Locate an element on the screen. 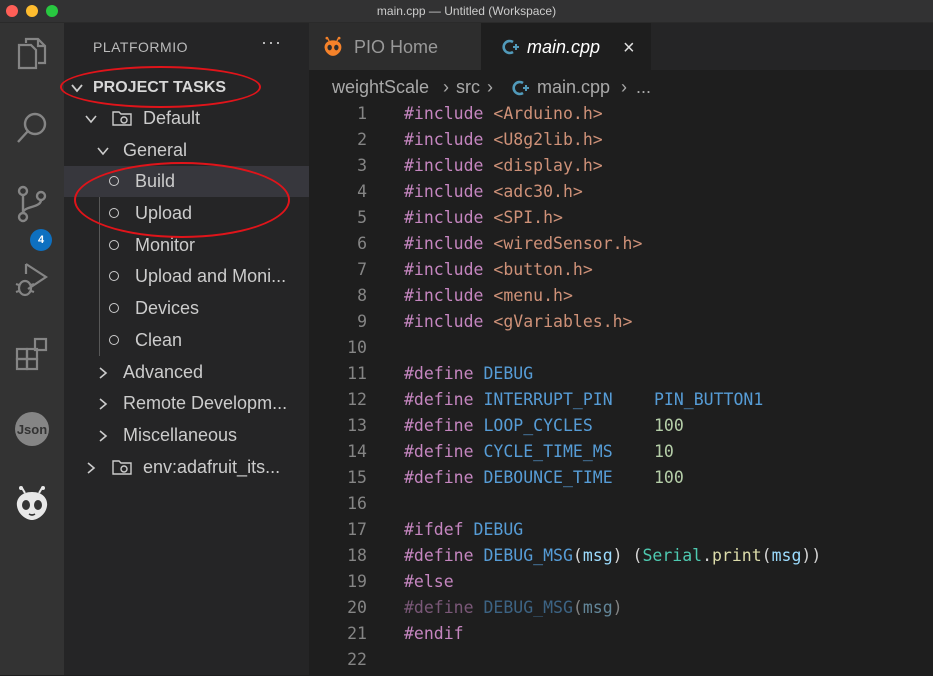 The width and height of the screenshot is (933, 676). line-number: 11 is located at coordinates (357, 373).